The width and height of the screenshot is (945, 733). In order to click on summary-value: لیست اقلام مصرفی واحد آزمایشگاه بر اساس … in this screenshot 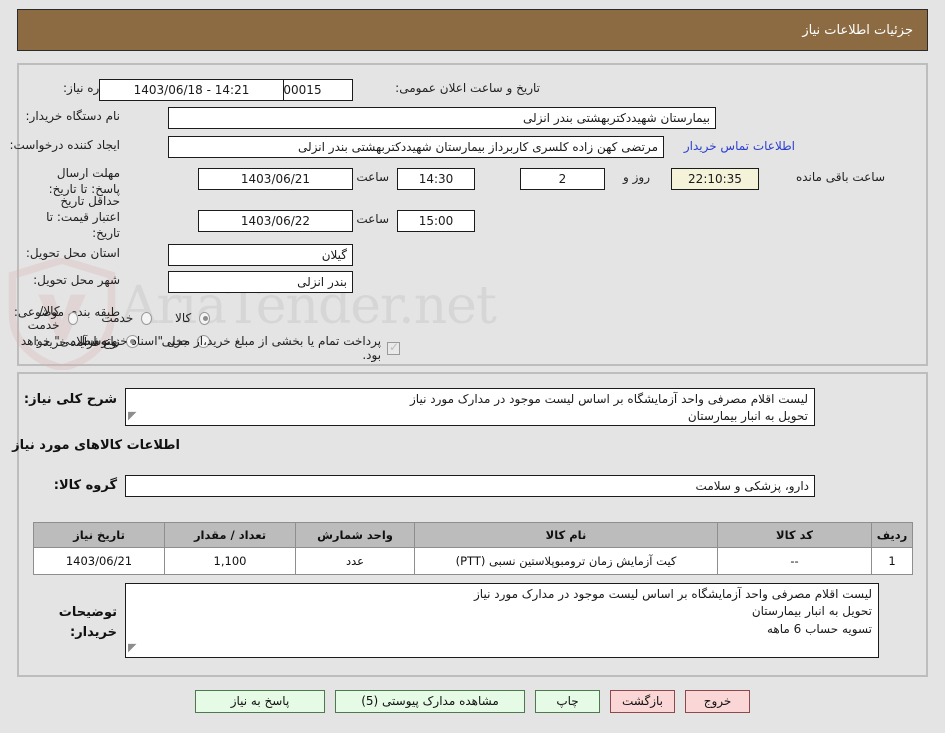, I will do `click(609, 408)`.